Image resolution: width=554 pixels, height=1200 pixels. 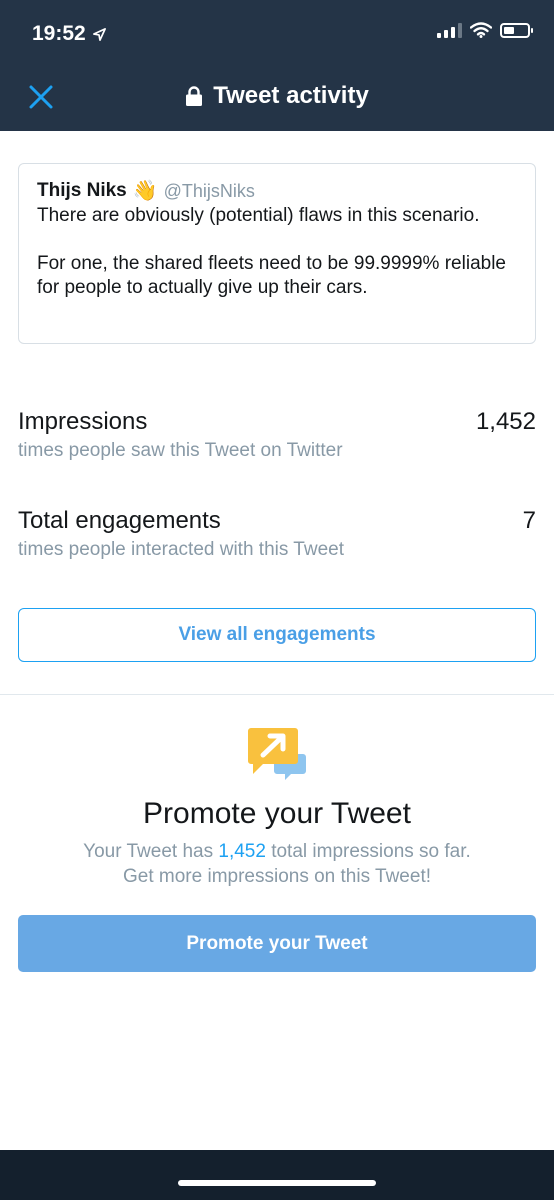 What do you see at coordinates (277, 943) in the screenshot?
I see `promote-tweet-button: Promote your Tweet` at bounding box center [277, 943].